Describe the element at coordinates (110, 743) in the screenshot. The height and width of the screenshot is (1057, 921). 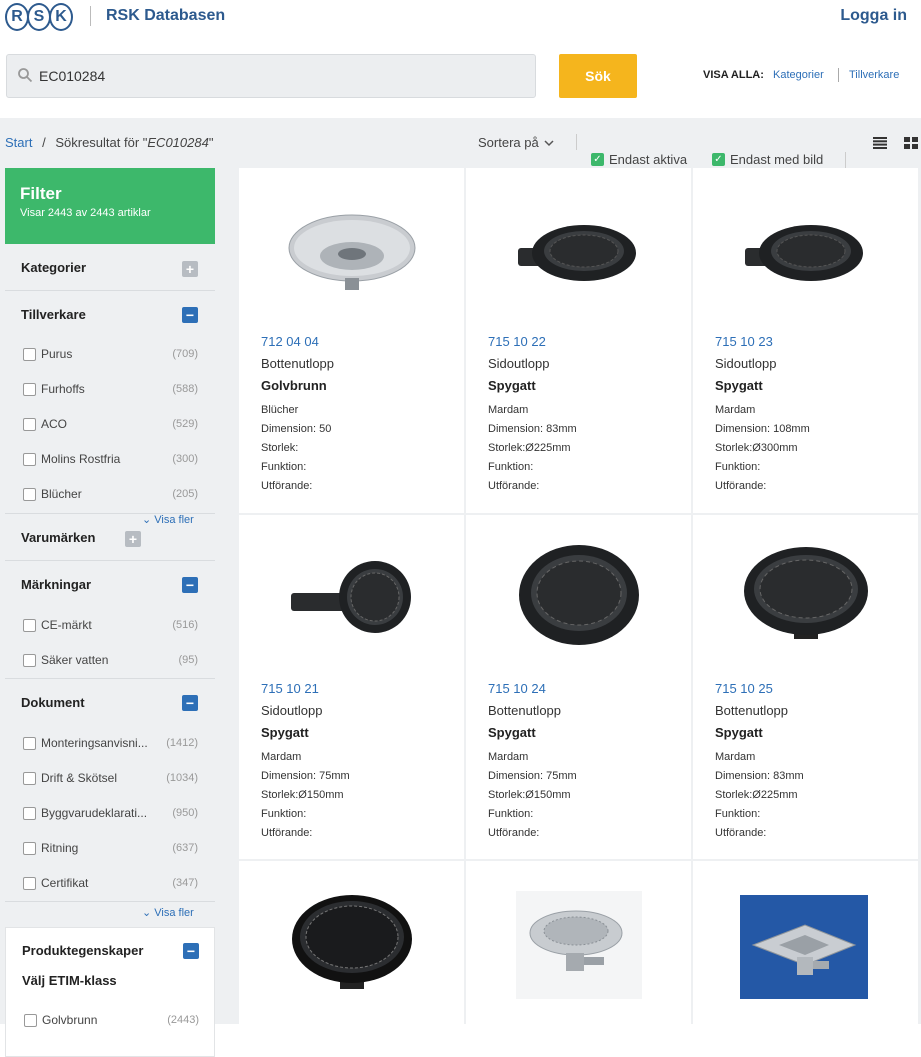
I see `filter-option: Monteringsanvisni... (1412)` at that location.